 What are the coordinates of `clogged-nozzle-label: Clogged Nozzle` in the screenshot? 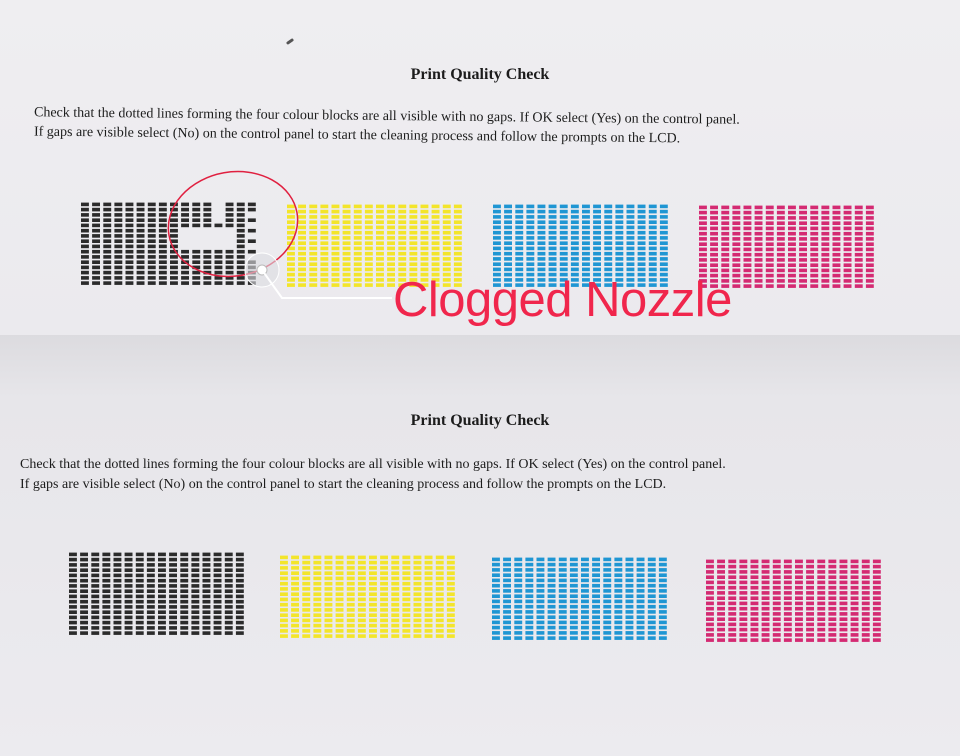 It's located at (562, 300).